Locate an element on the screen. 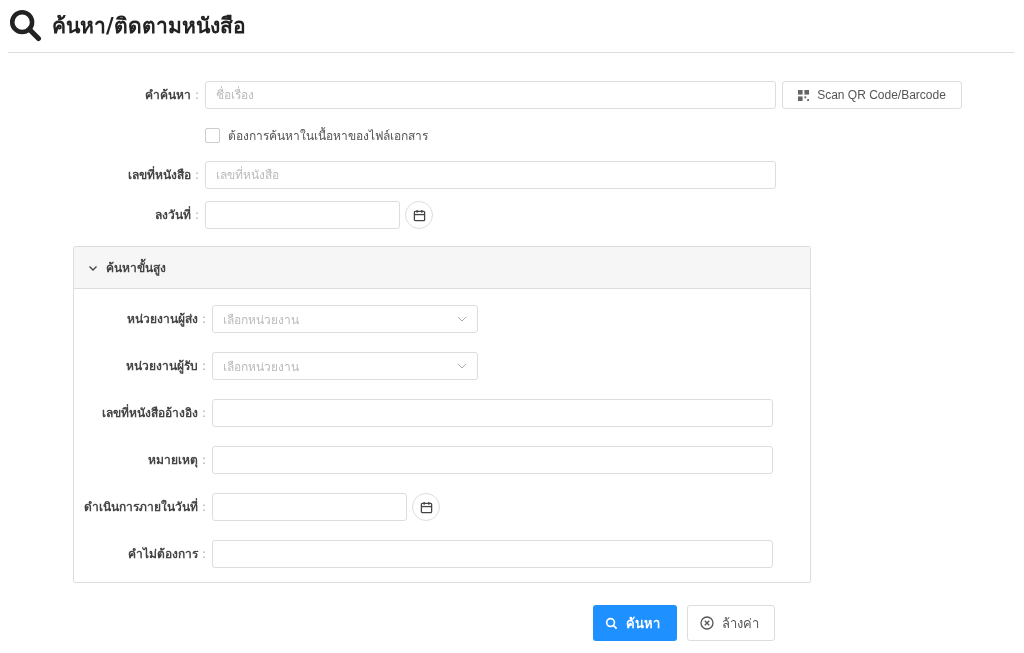 Image resolution: width=1024 pixels, height=653 pixels. input-field: เลขที่หนังสือ is located at coordinates (490, 175).